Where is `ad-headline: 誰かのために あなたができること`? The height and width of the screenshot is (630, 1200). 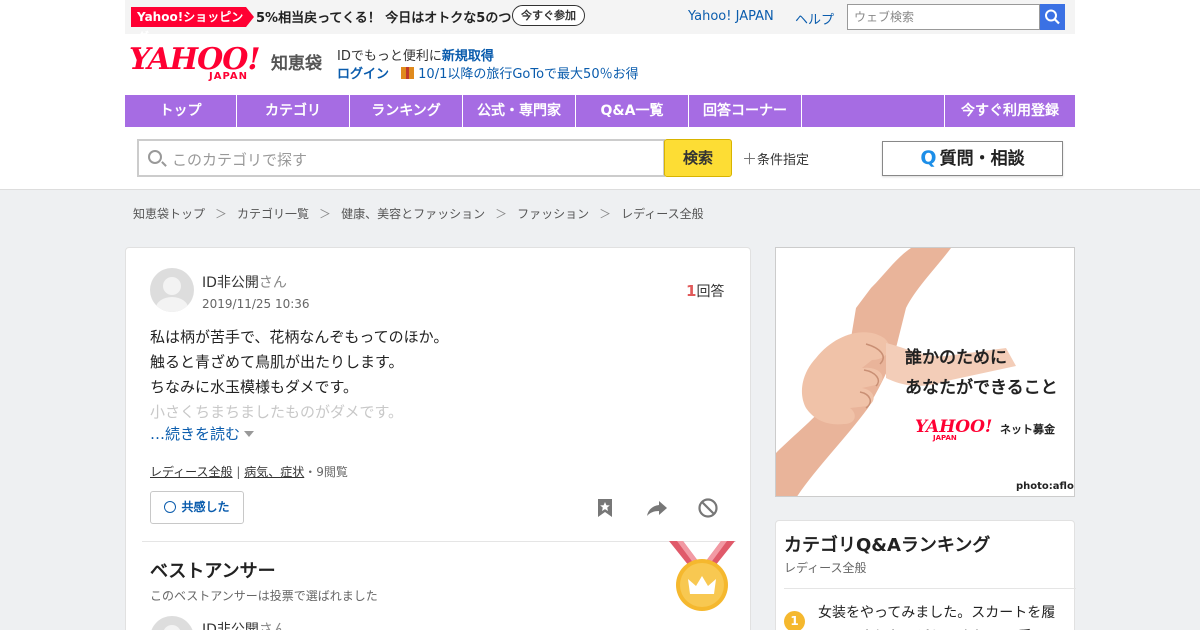
ad-headline: 誰かのために あなたができること is located at coordinates (981, 373).